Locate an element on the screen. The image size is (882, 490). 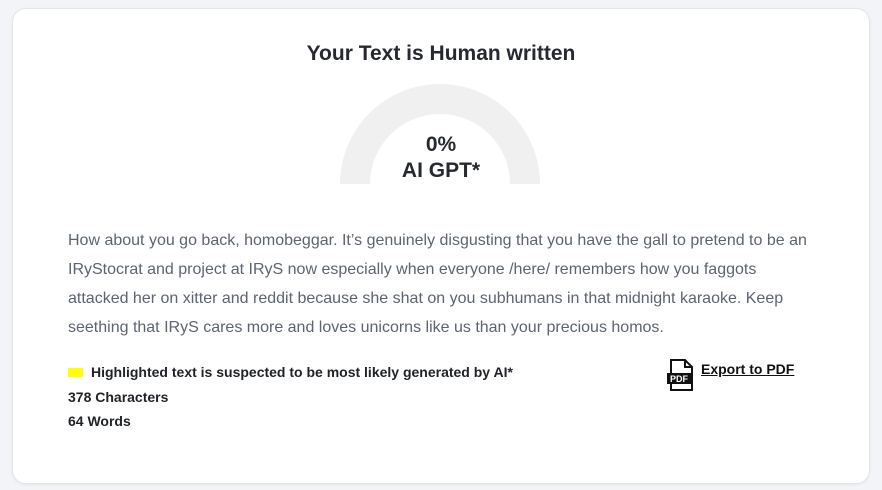
pdf-icon-text: PDF is located at coordinates (679, 379).